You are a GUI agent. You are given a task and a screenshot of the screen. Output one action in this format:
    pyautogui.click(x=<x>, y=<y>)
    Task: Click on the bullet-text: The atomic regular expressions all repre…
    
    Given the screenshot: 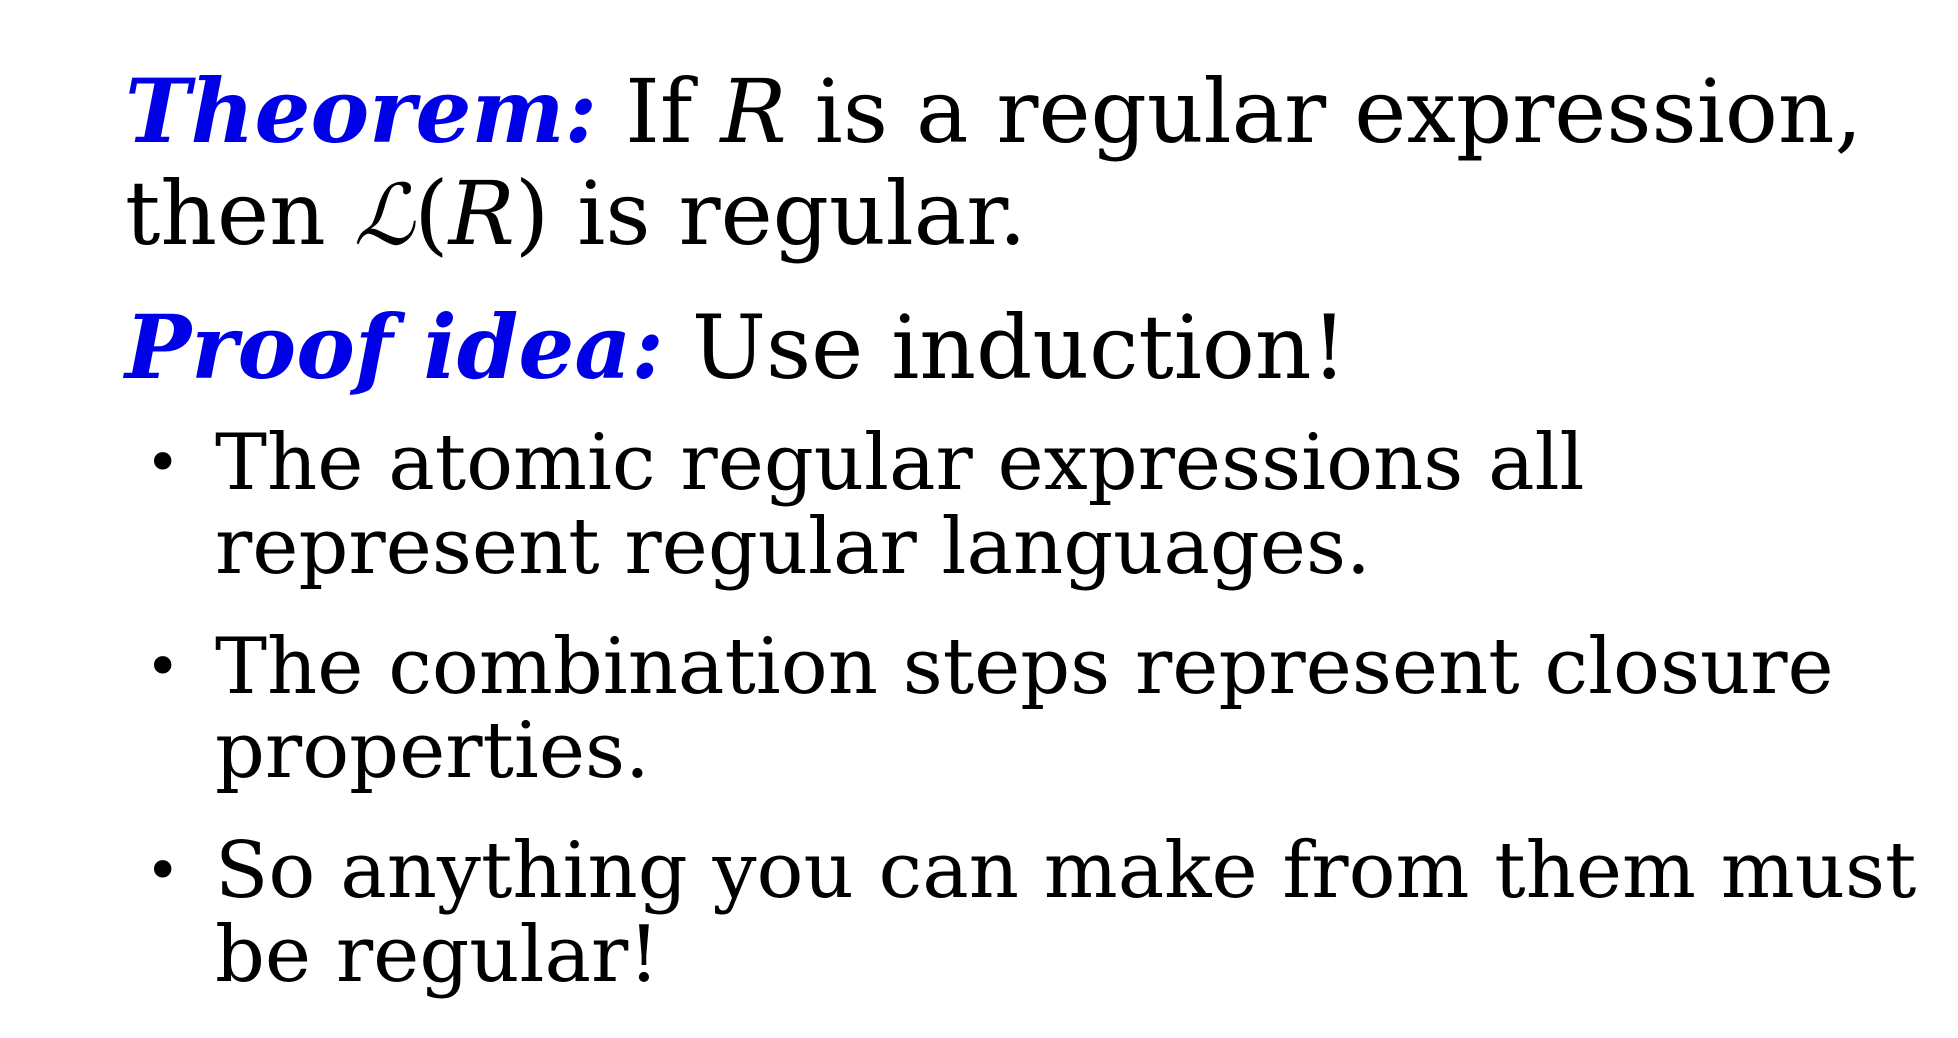 What is the action you would take?
    pyautogui.click(x=900, y=505)
    